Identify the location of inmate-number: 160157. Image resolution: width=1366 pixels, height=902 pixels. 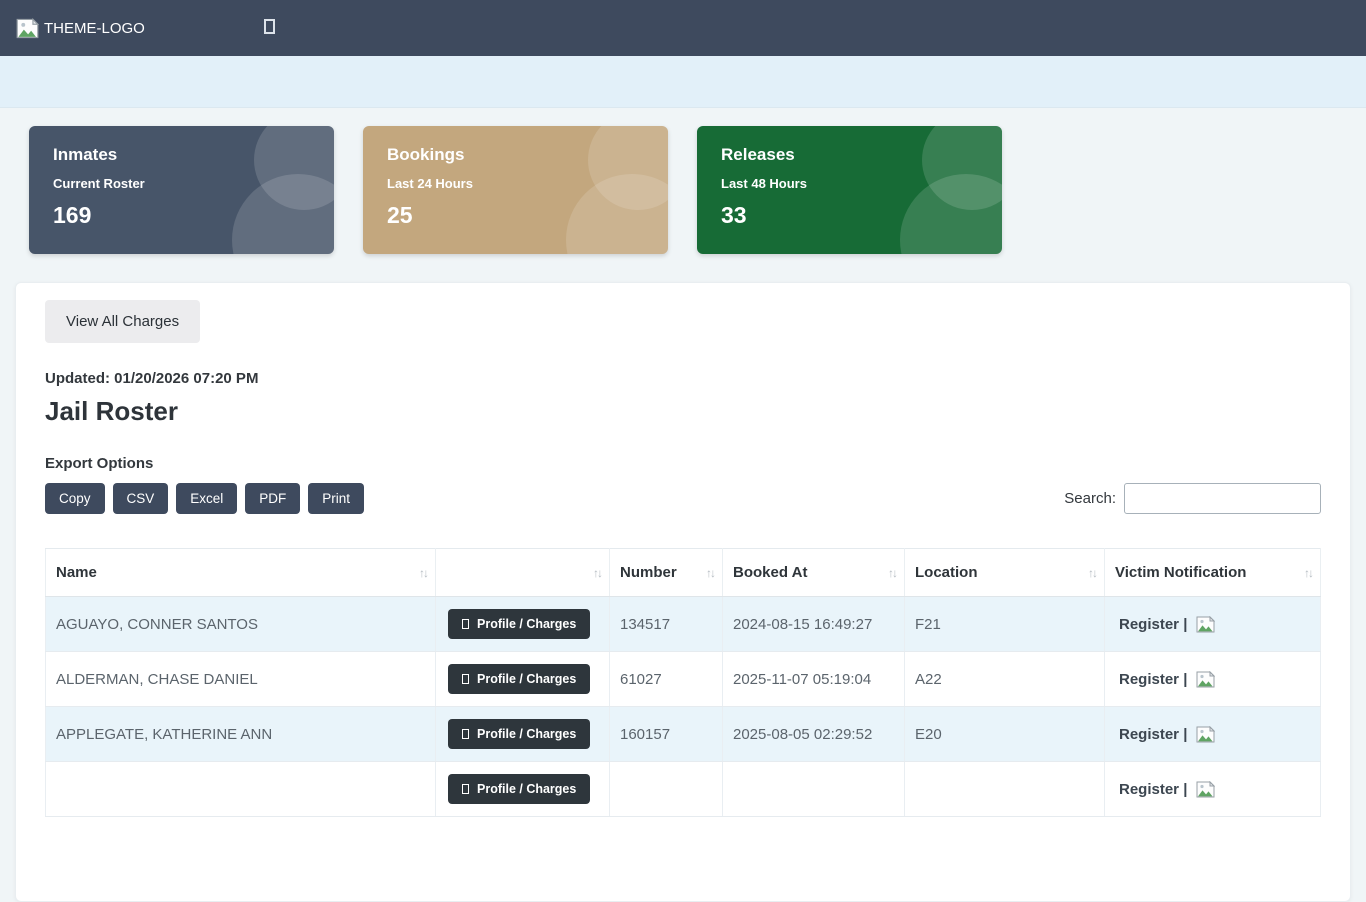
(645, 734).